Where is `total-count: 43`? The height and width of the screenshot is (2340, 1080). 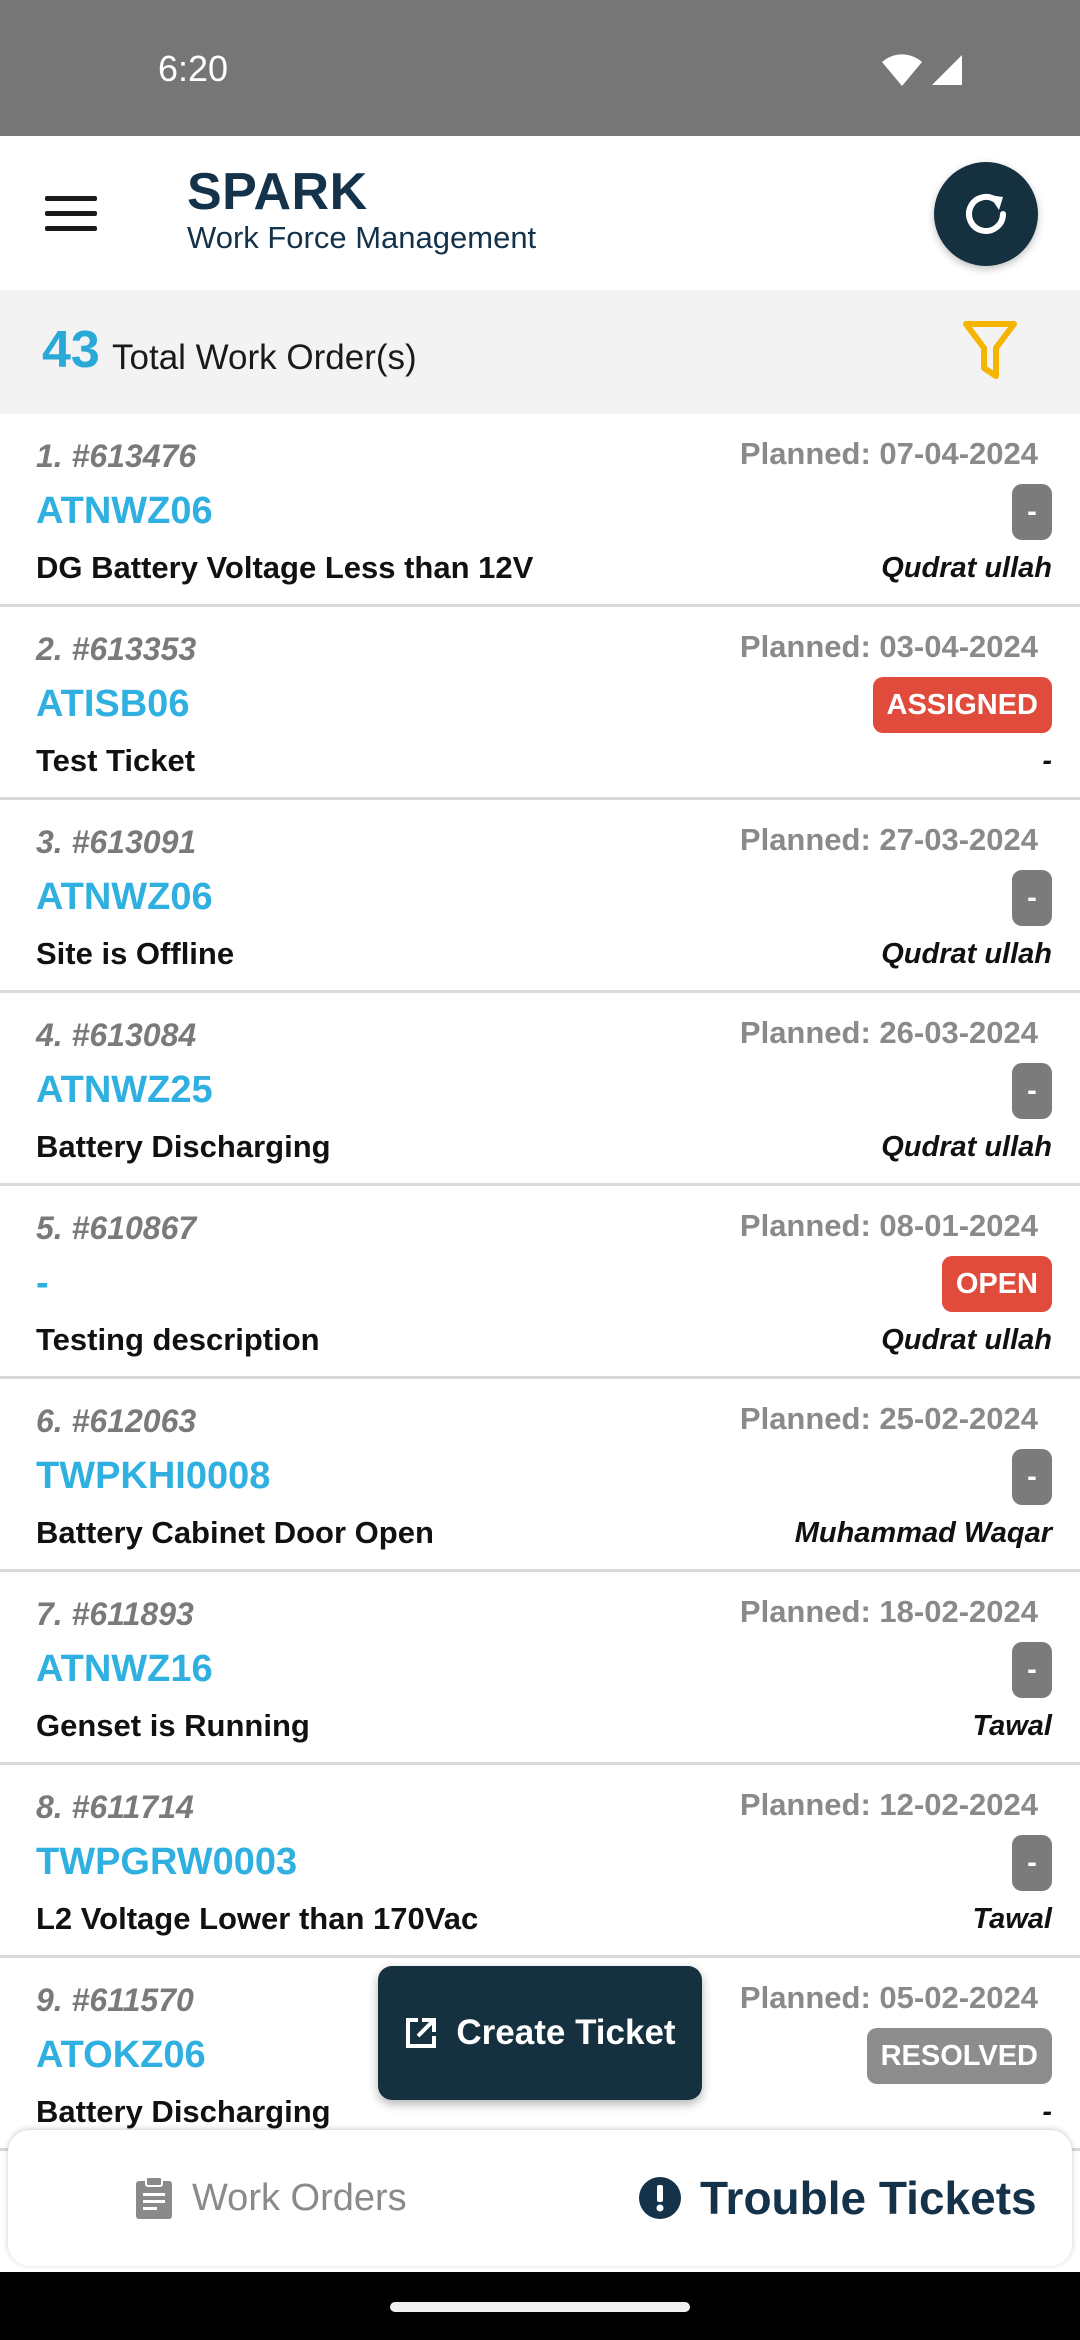
total-count: 43 is located at coordinates (71, 350).